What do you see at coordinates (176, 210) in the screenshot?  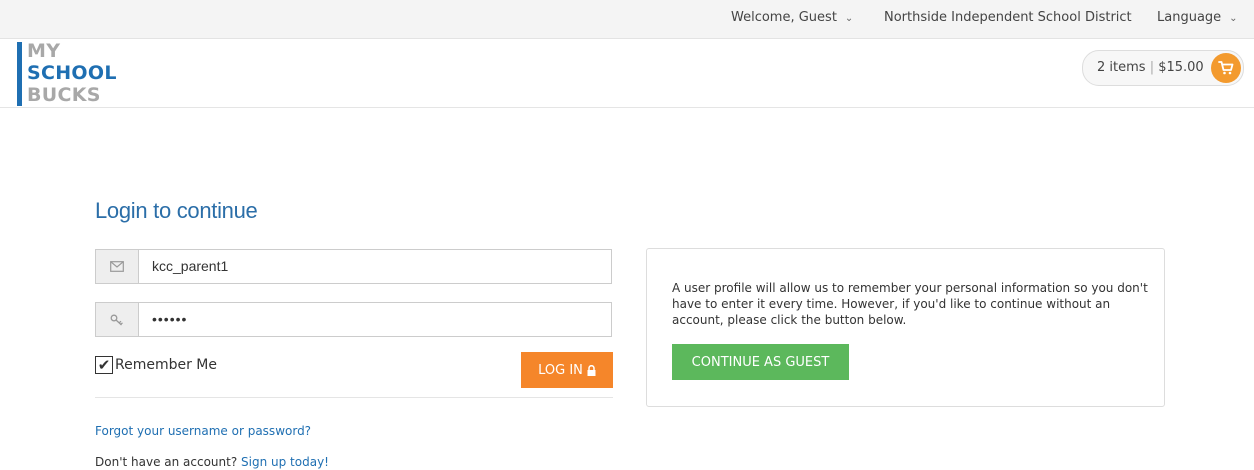 I see `page-title: Login to continue` at bounding box center [176, 210].